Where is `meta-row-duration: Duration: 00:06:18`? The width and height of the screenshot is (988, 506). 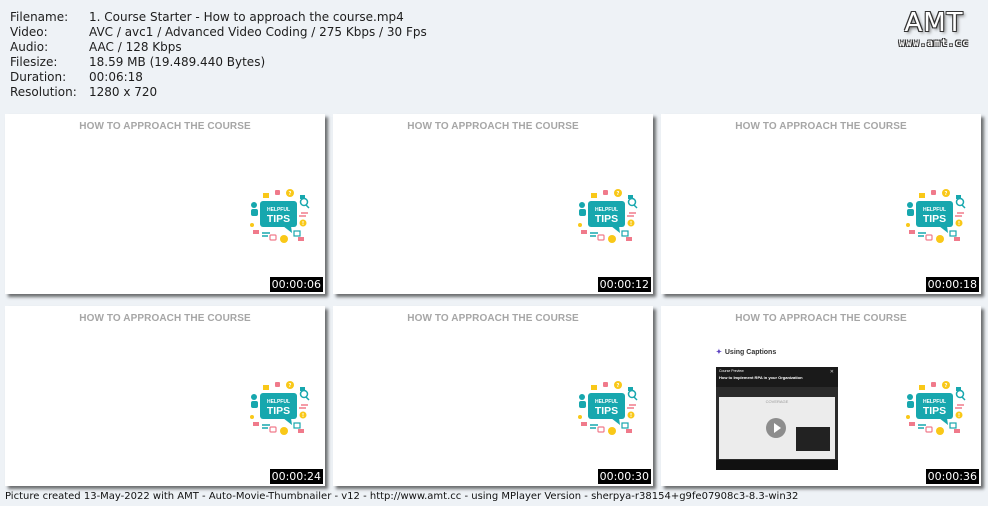
meta-row-duration: Duration: 00:06:18 is located at coordinates (76, 77).